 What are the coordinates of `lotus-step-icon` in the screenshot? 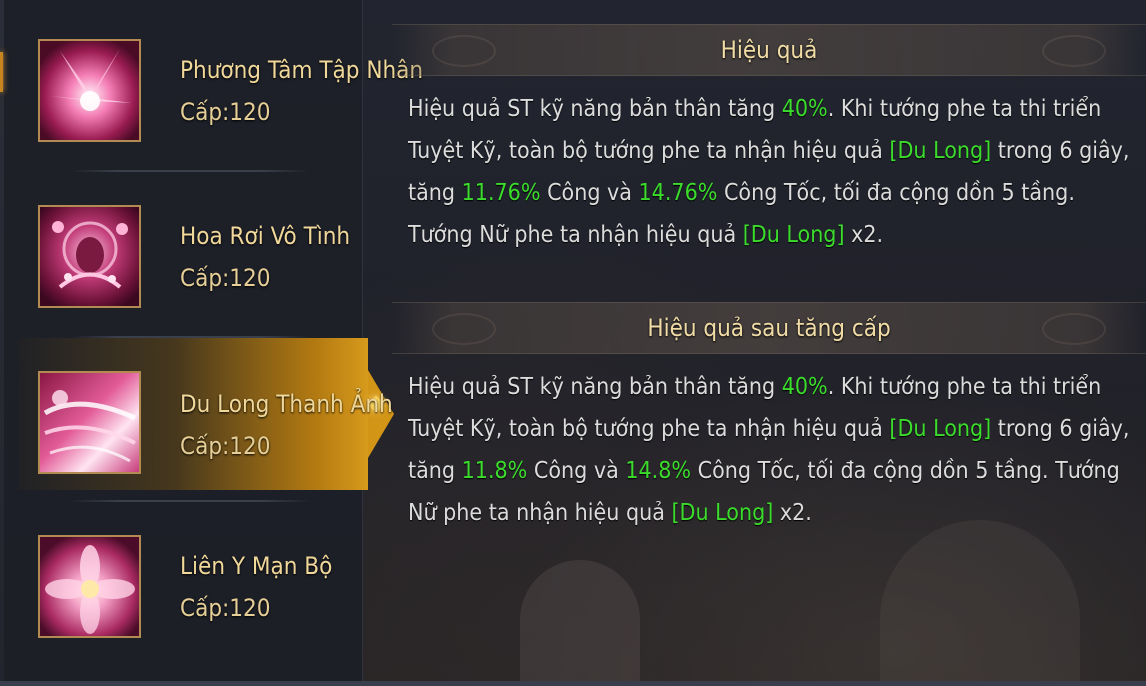 It's located at (89, 586).